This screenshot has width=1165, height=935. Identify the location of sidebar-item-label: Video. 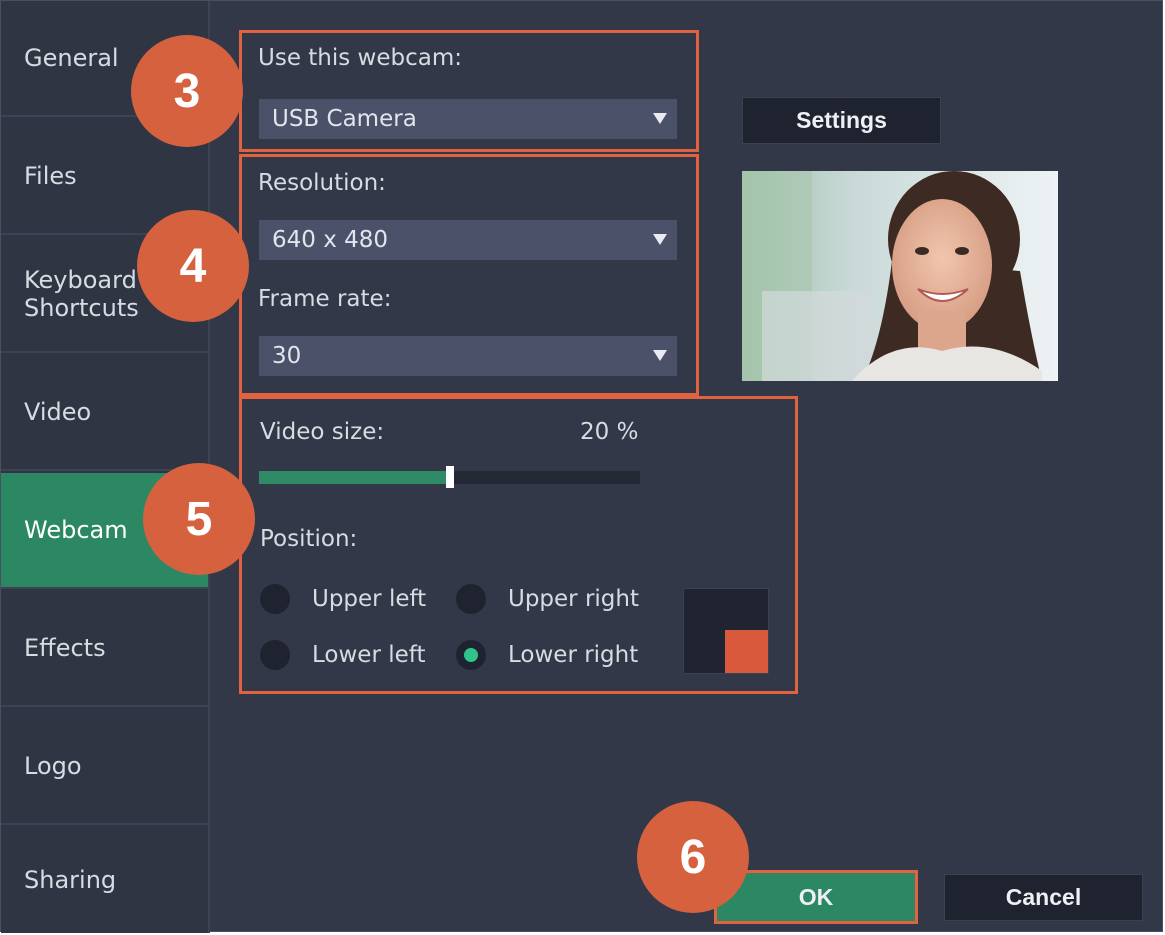
(58, 412).